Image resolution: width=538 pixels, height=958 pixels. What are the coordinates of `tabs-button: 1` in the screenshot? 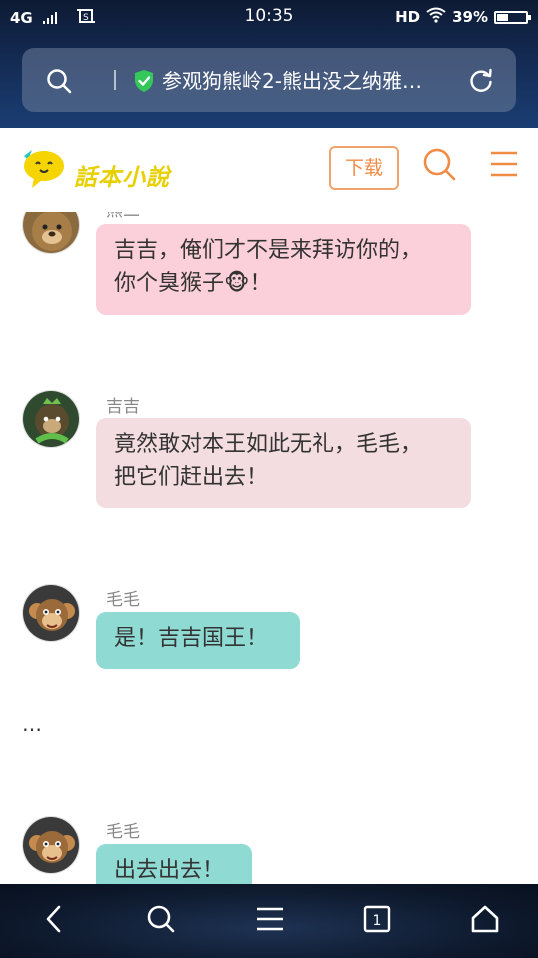 It's located at (377, 921).